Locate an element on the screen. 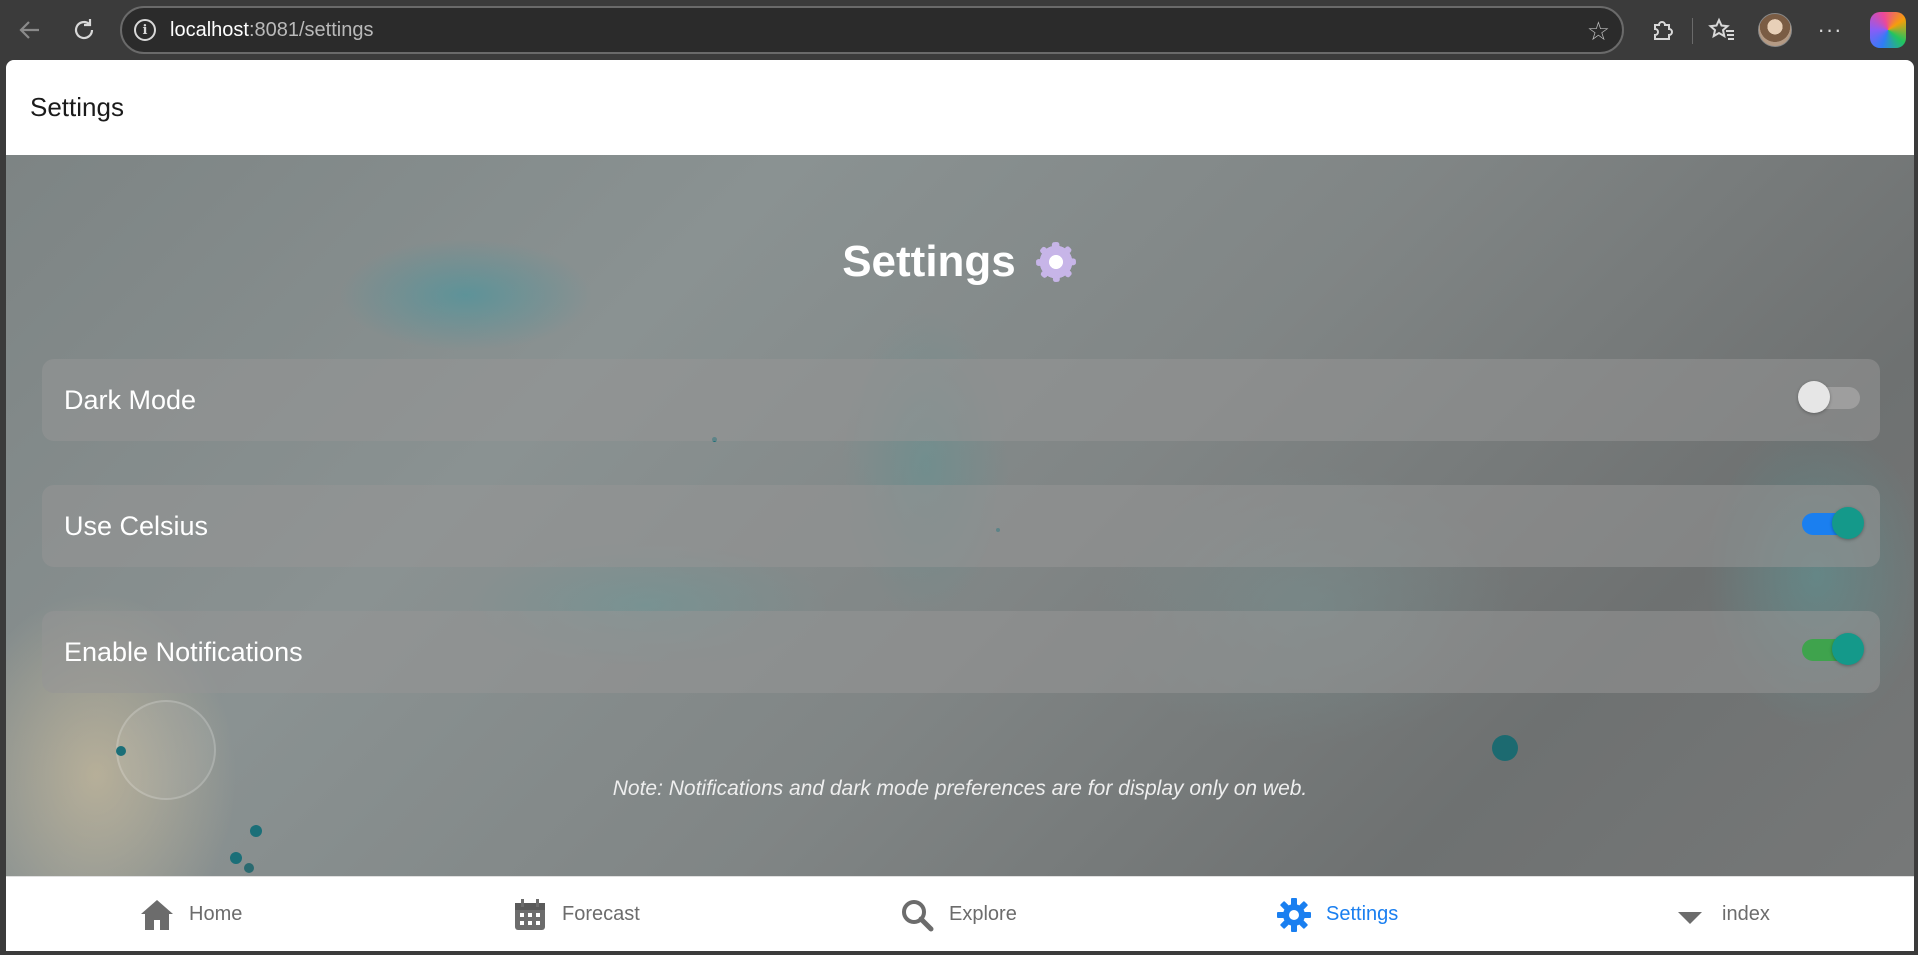  arrow-left-icon is located at coordinates (29, 30).